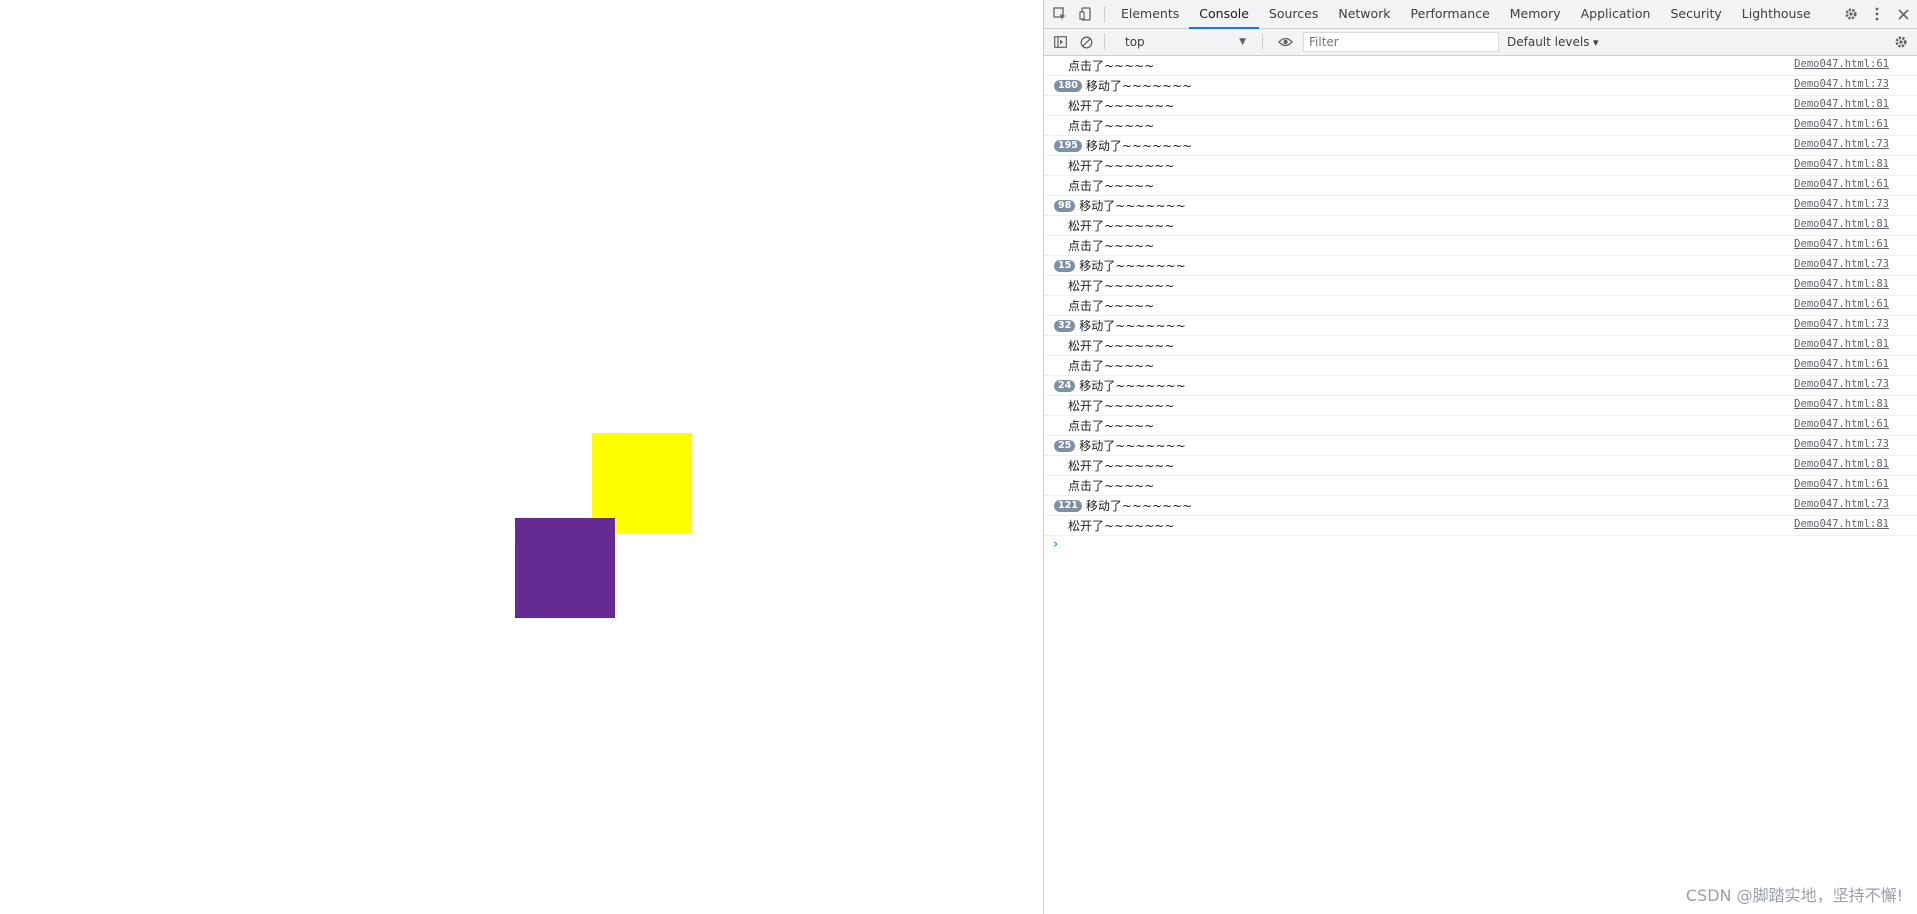 The width and height of the screenshot is (1917, 914). I want to click on tab-network: Network, so click(1364, 14).